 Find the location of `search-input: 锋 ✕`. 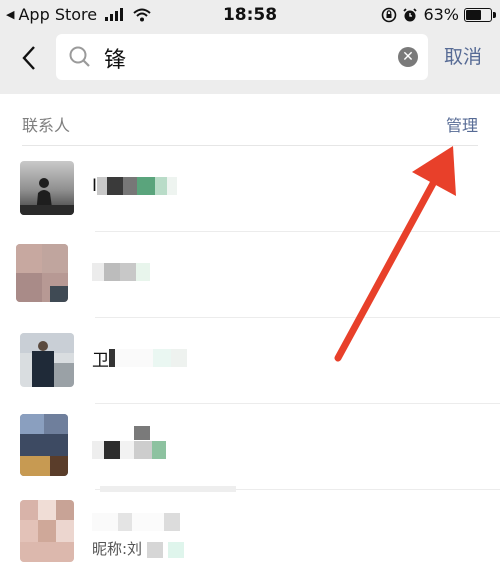

search-input: 锋 ✕ is located at coordinates (242, 57).